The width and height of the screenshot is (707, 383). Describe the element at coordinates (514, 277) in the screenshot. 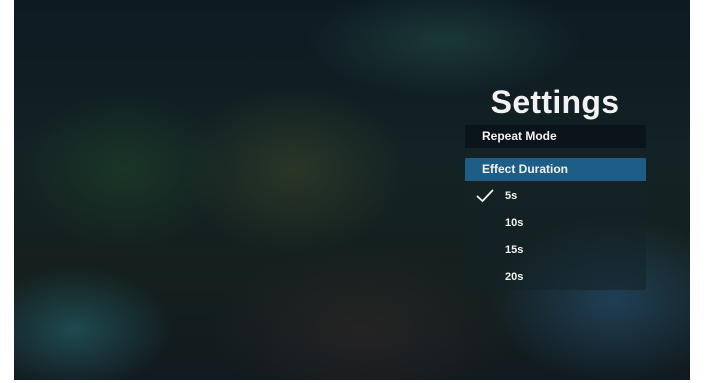

I see `option-label: 20s` at that location.